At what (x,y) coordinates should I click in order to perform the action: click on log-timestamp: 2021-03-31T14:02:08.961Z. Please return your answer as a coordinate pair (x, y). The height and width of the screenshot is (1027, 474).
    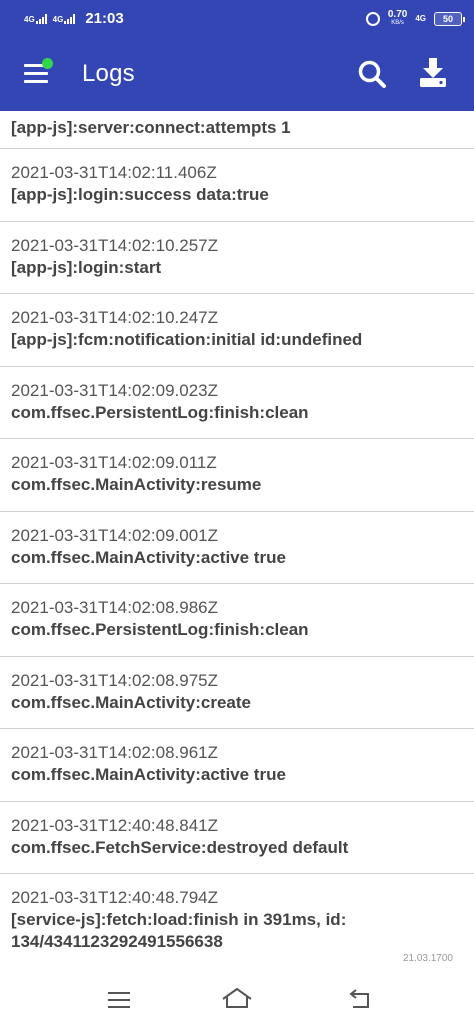
    Looking at the image, I should click on (114, 752).